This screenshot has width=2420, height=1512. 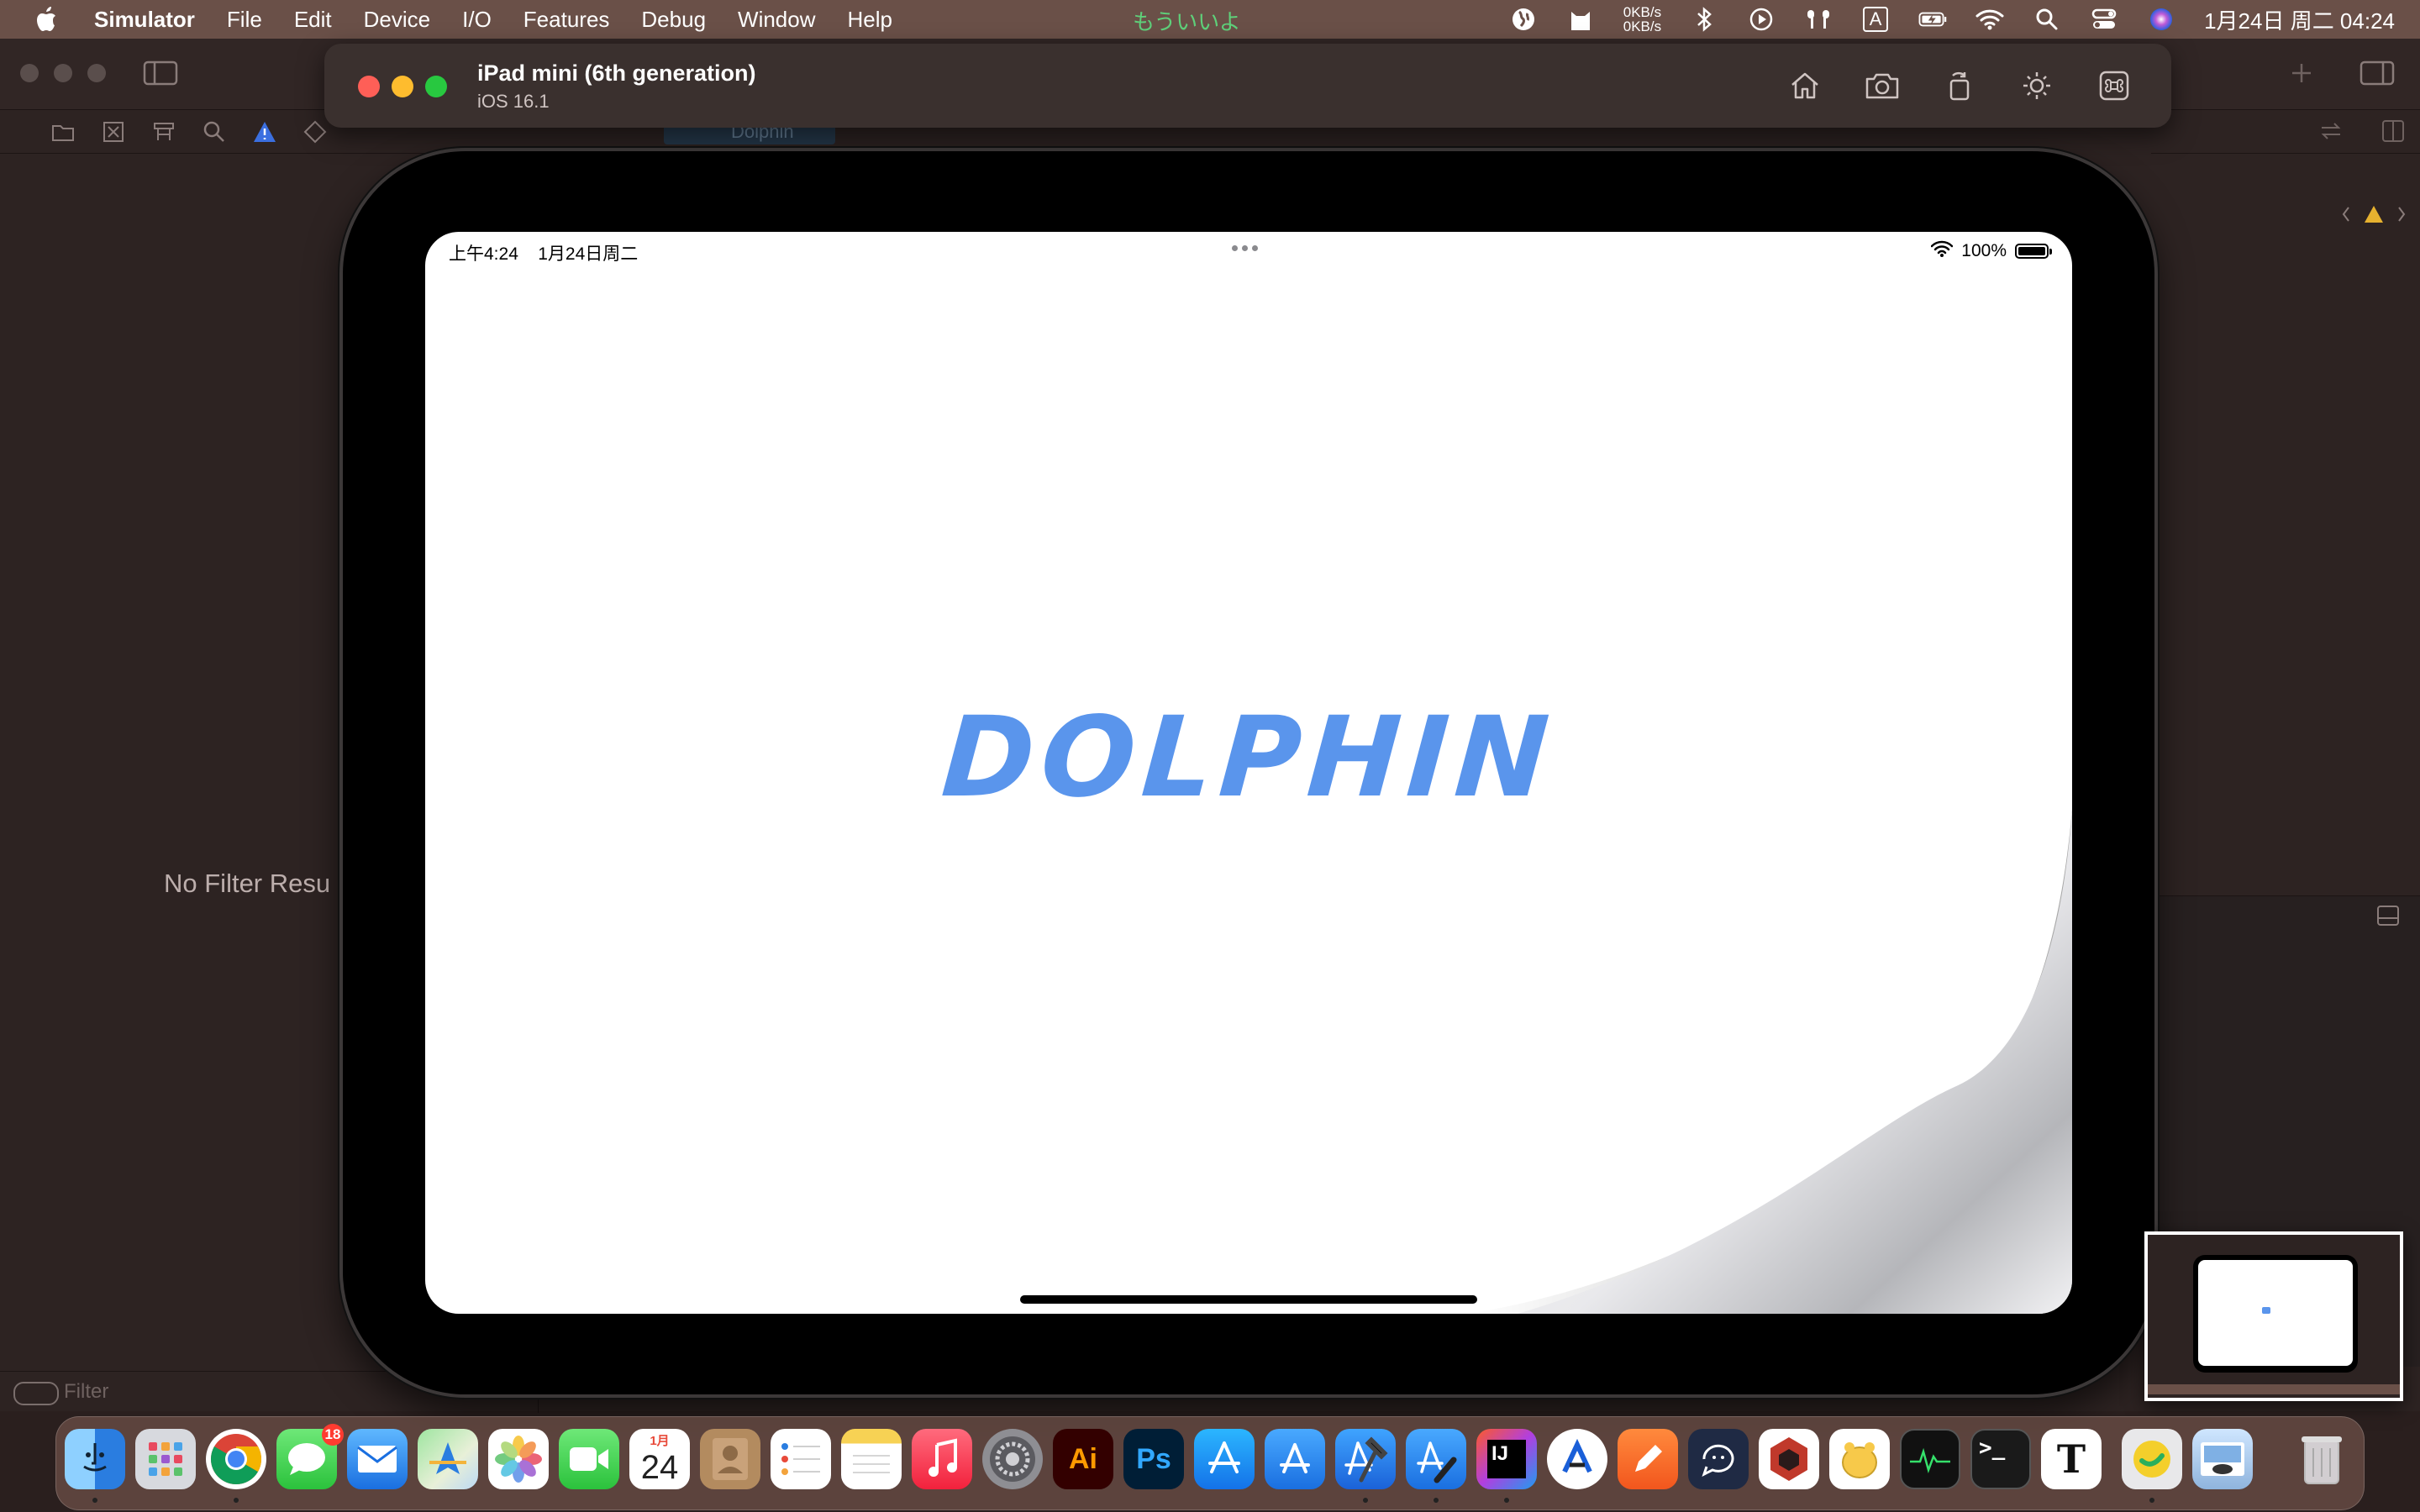 What do you see at coordinates (397, 20) in the screenshot?
I see `menu-device: Device` at bounding box center [397, 20].